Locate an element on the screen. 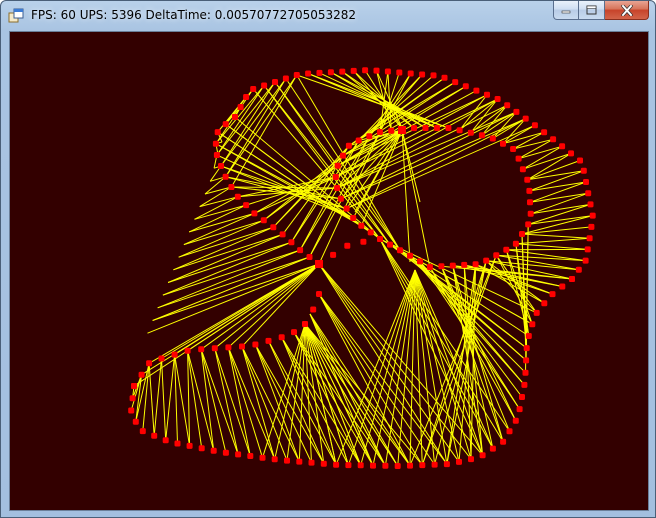 This screenshot has height=518, width=656. maximize-icon is located at coordinates (591, 10).